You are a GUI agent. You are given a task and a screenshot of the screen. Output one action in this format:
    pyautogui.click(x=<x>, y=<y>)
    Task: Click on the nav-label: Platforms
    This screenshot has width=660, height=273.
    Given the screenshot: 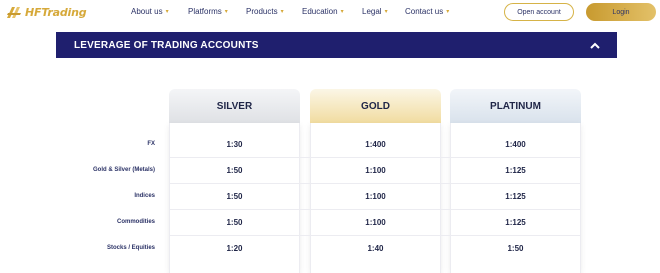 What is the action you would take?
    pyautogui.click(x=205, y=11)
    